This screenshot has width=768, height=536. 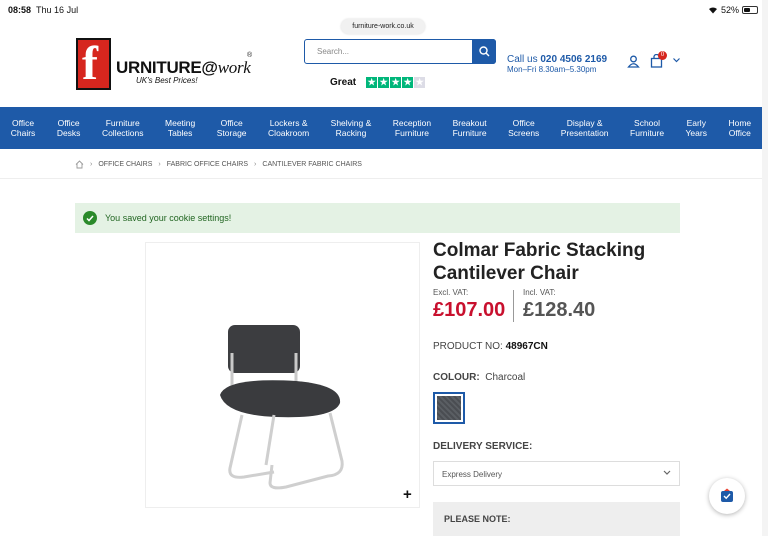 I want to click on header-divider, so click(x=381, y=178).